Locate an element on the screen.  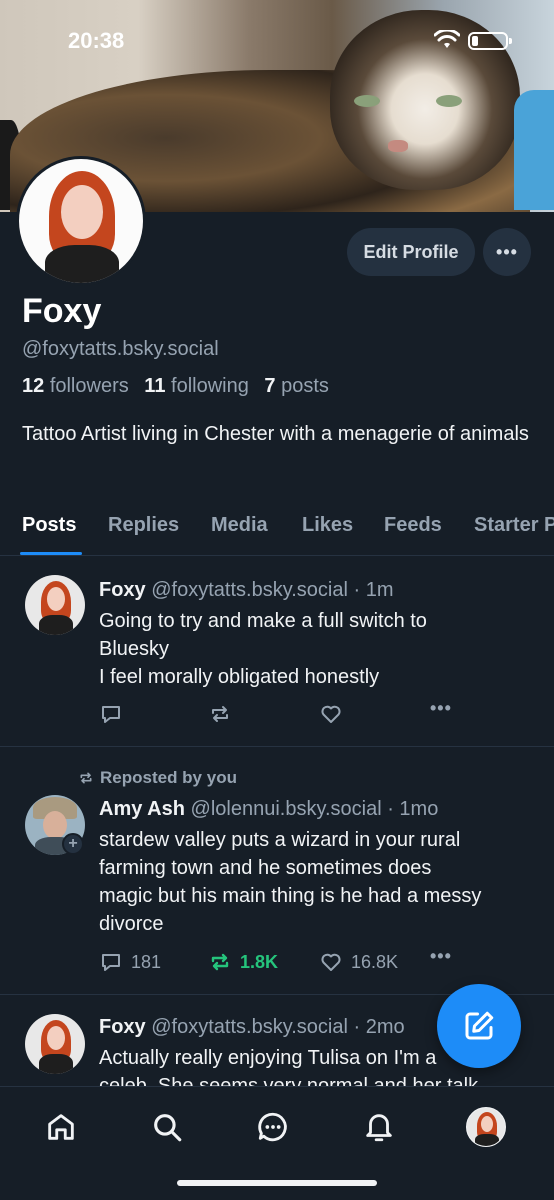
banner-blue-blanket is located at coordinates (534, 150).